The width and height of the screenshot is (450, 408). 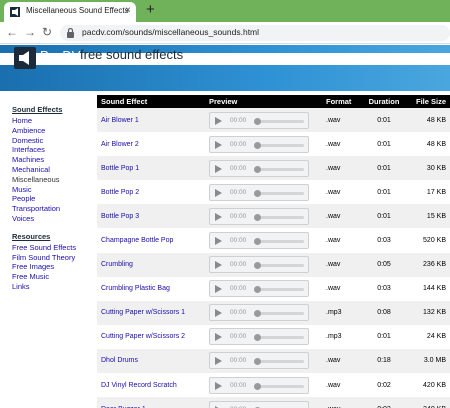 I want to click on resource-item-free-music: Free Music, so click(x=52, y=277).